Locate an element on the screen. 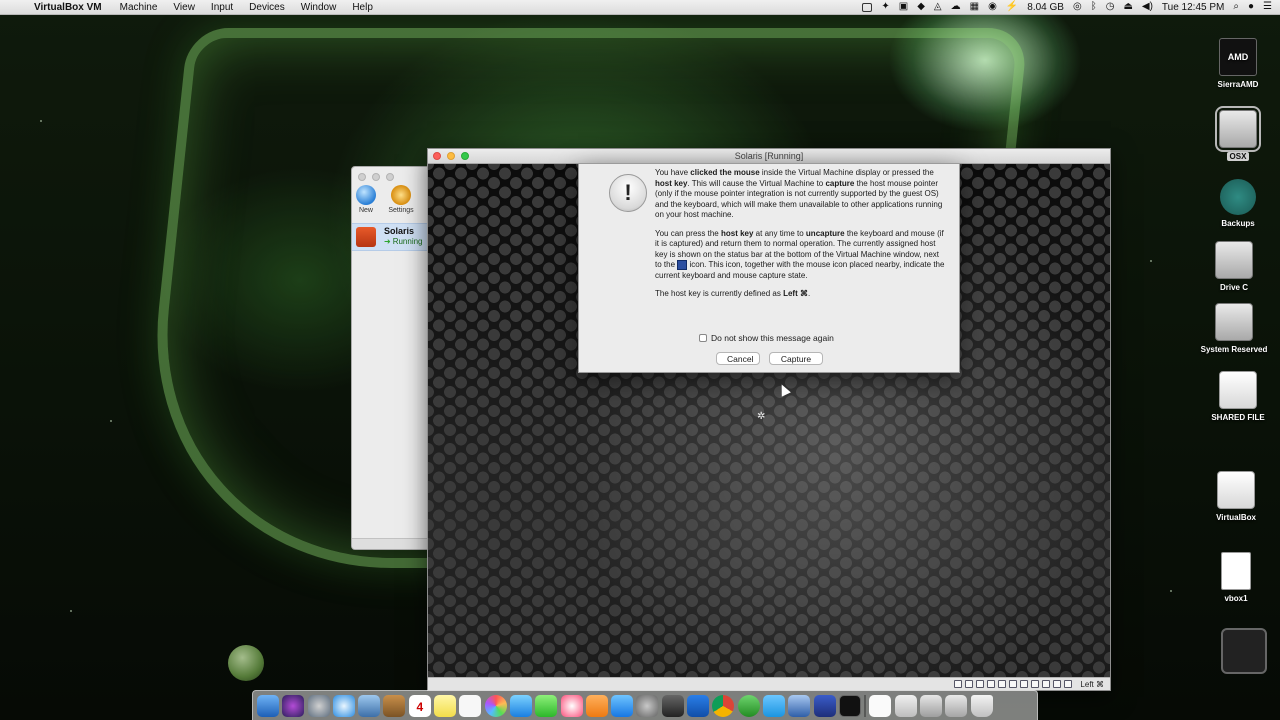 The width and height of the screenshot is (1280, 720). memory-usage: 8.04 GB is located at coordinates (1045, 7).